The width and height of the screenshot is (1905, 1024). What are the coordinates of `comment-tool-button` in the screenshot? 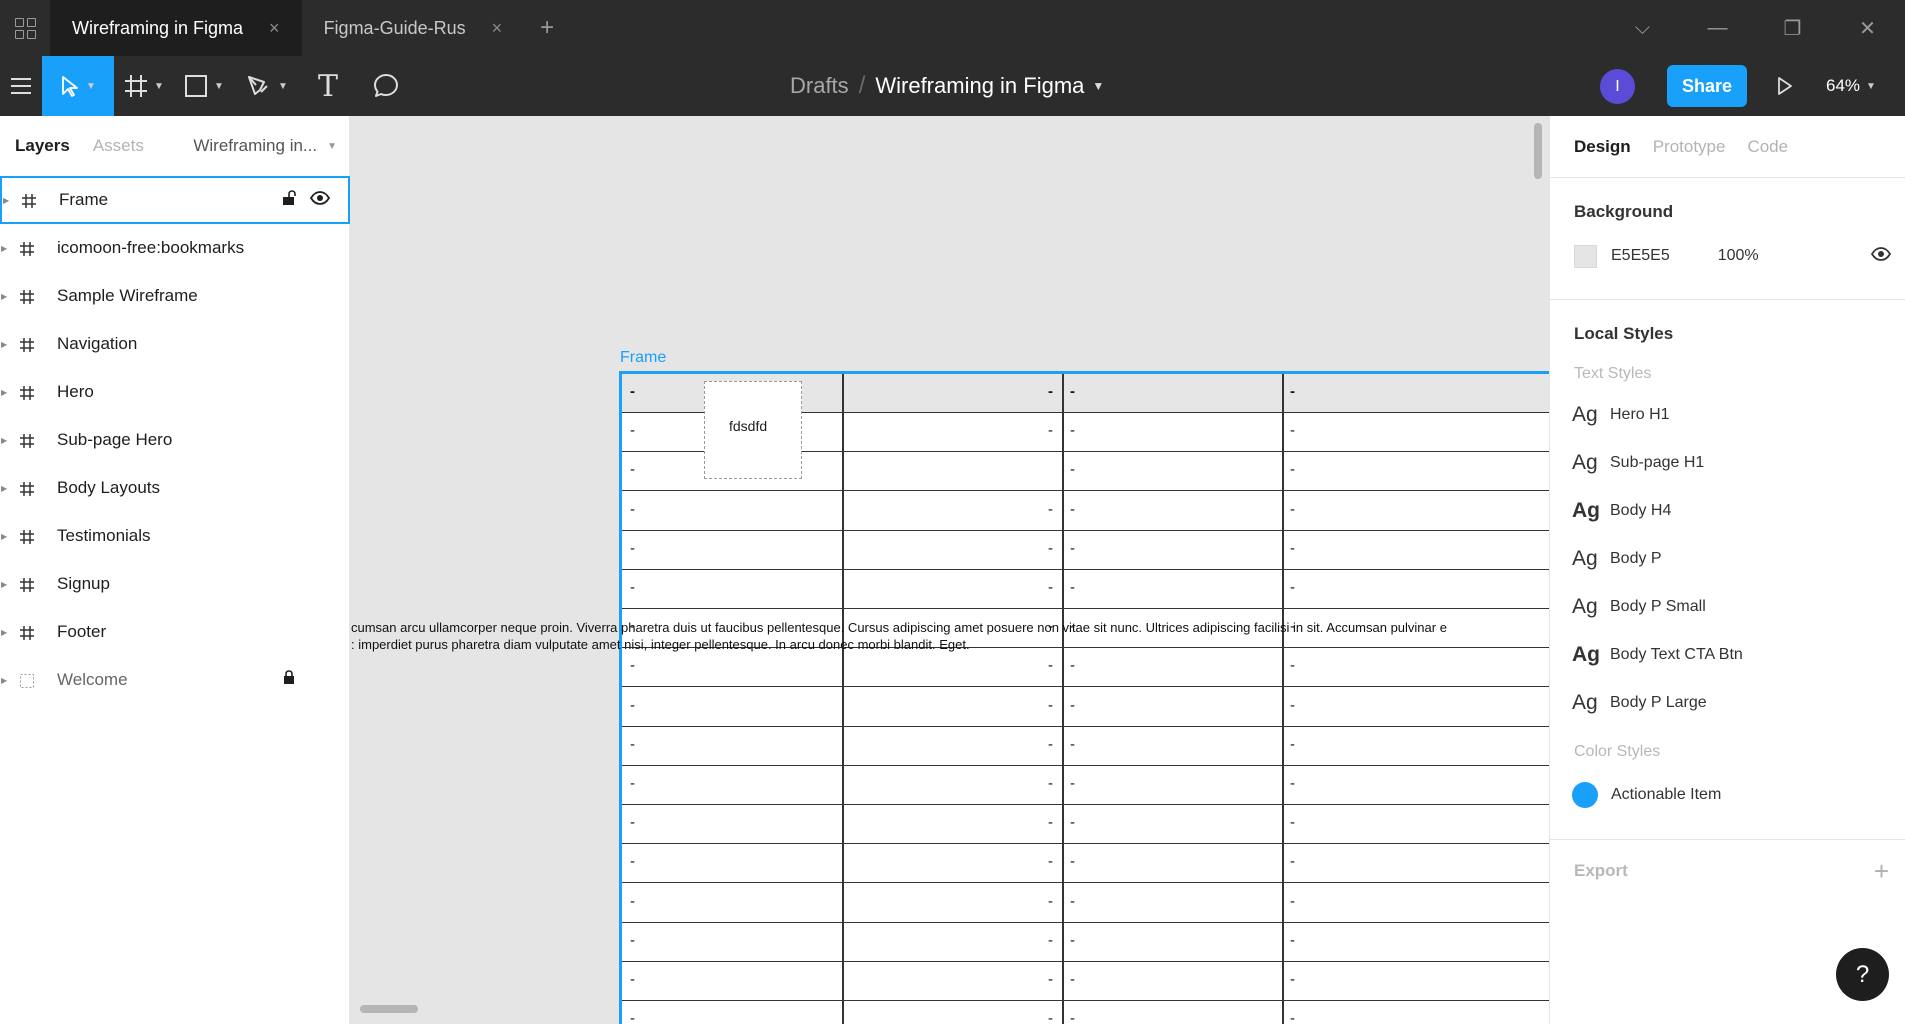 It's located at (386, 86).